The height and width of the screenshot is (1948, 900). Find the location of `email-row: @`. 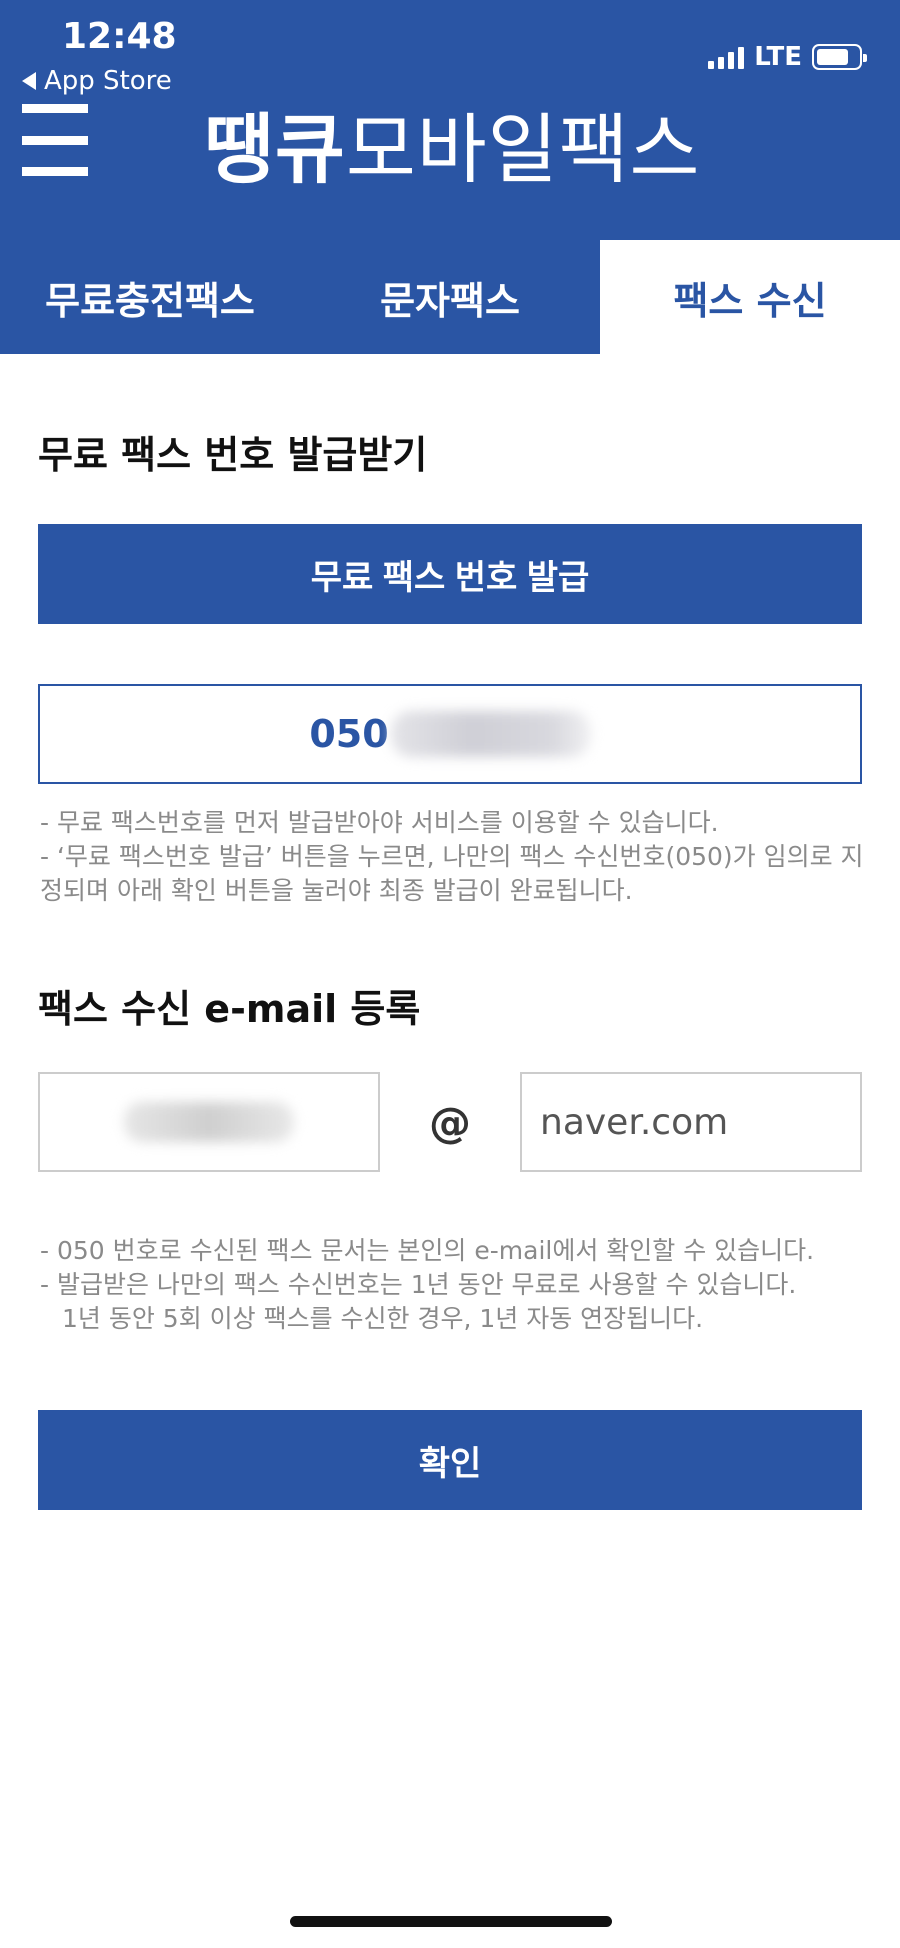

email-row: @ is located at coordinates (450, 1122).